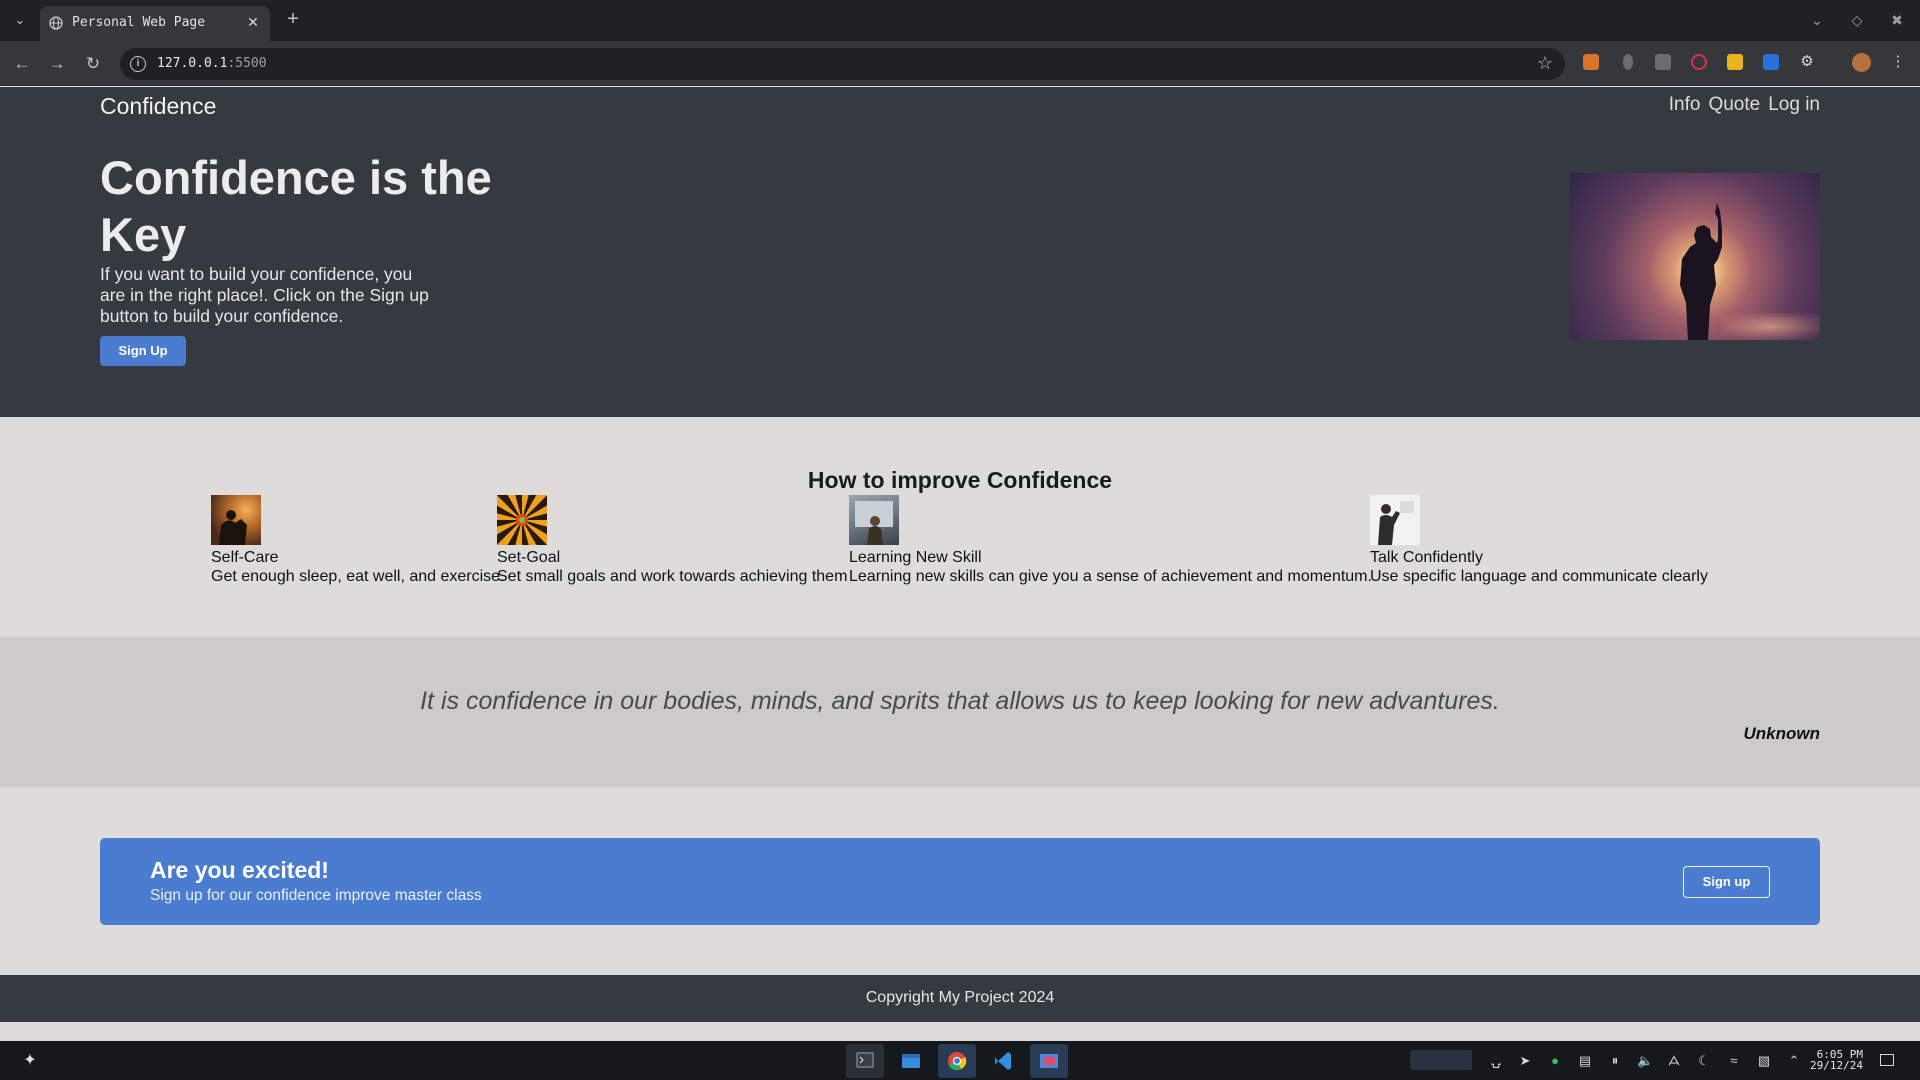 This screenshot has height=1080, width=1920. I want to click on file-manager-app-icon, so click(911, 1061).